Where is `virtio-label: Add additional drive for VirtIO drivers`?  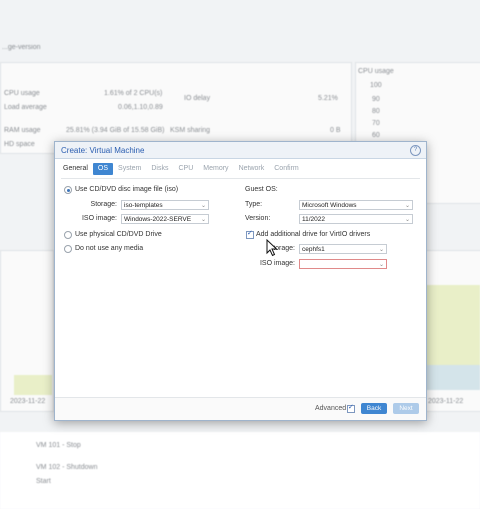 virtio-label: Add additional drive for VirtIO drivers is located at coordinates (313, 234).